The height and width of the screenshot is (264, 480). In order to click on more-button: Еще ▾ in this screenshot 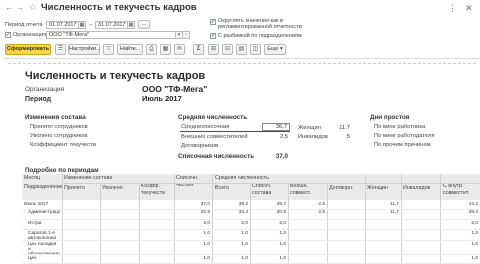, I will do `click(275, 49)`.